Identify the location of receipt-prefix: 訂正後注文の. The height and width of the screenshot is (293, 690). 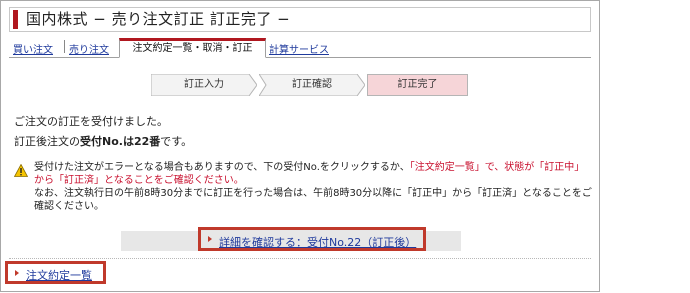
(47, 141).